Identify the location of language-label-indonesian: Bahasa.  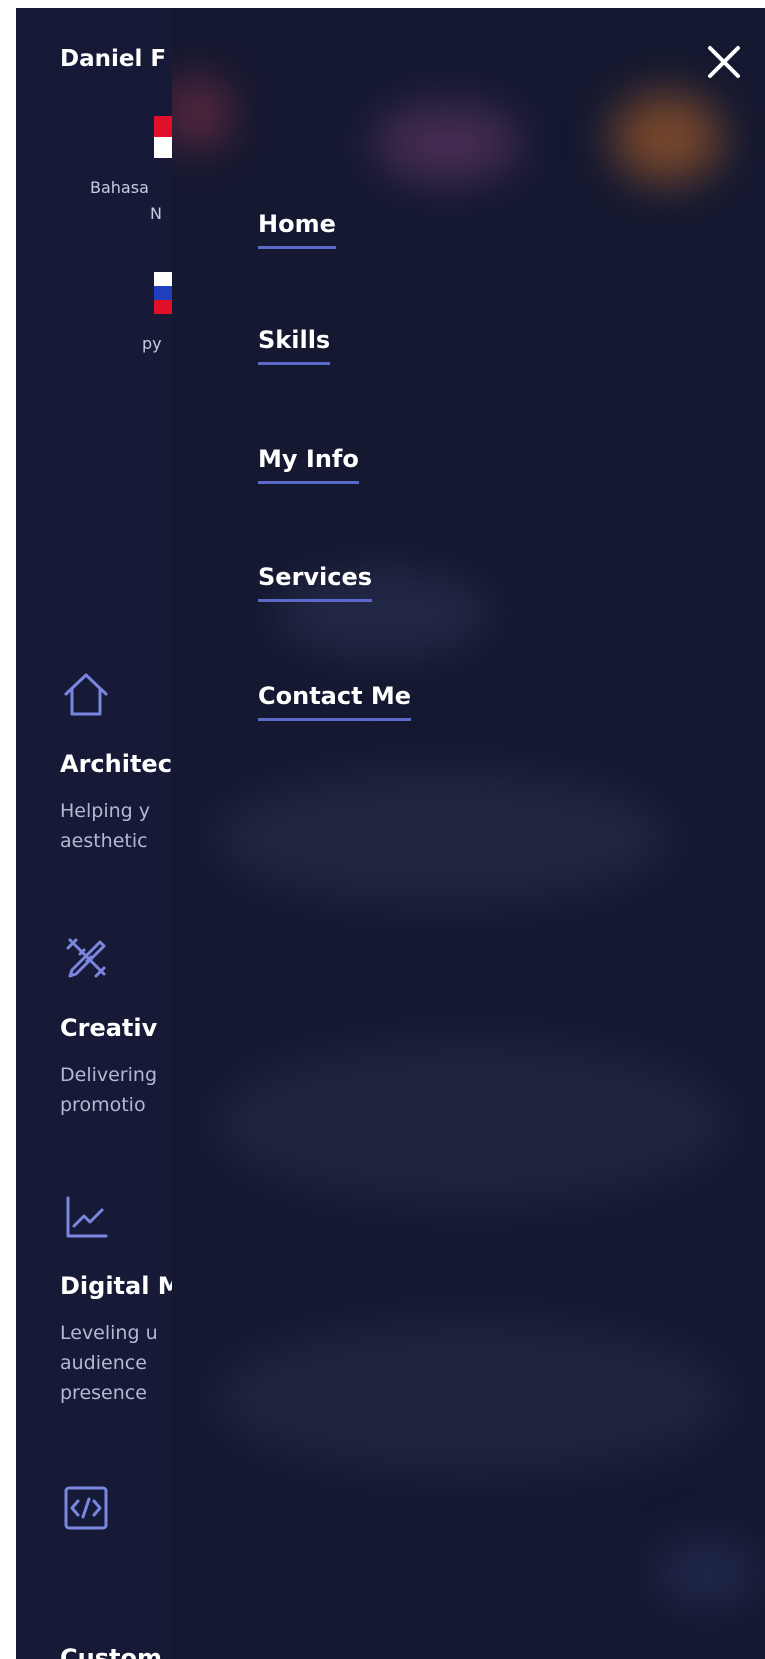
(119, 187).